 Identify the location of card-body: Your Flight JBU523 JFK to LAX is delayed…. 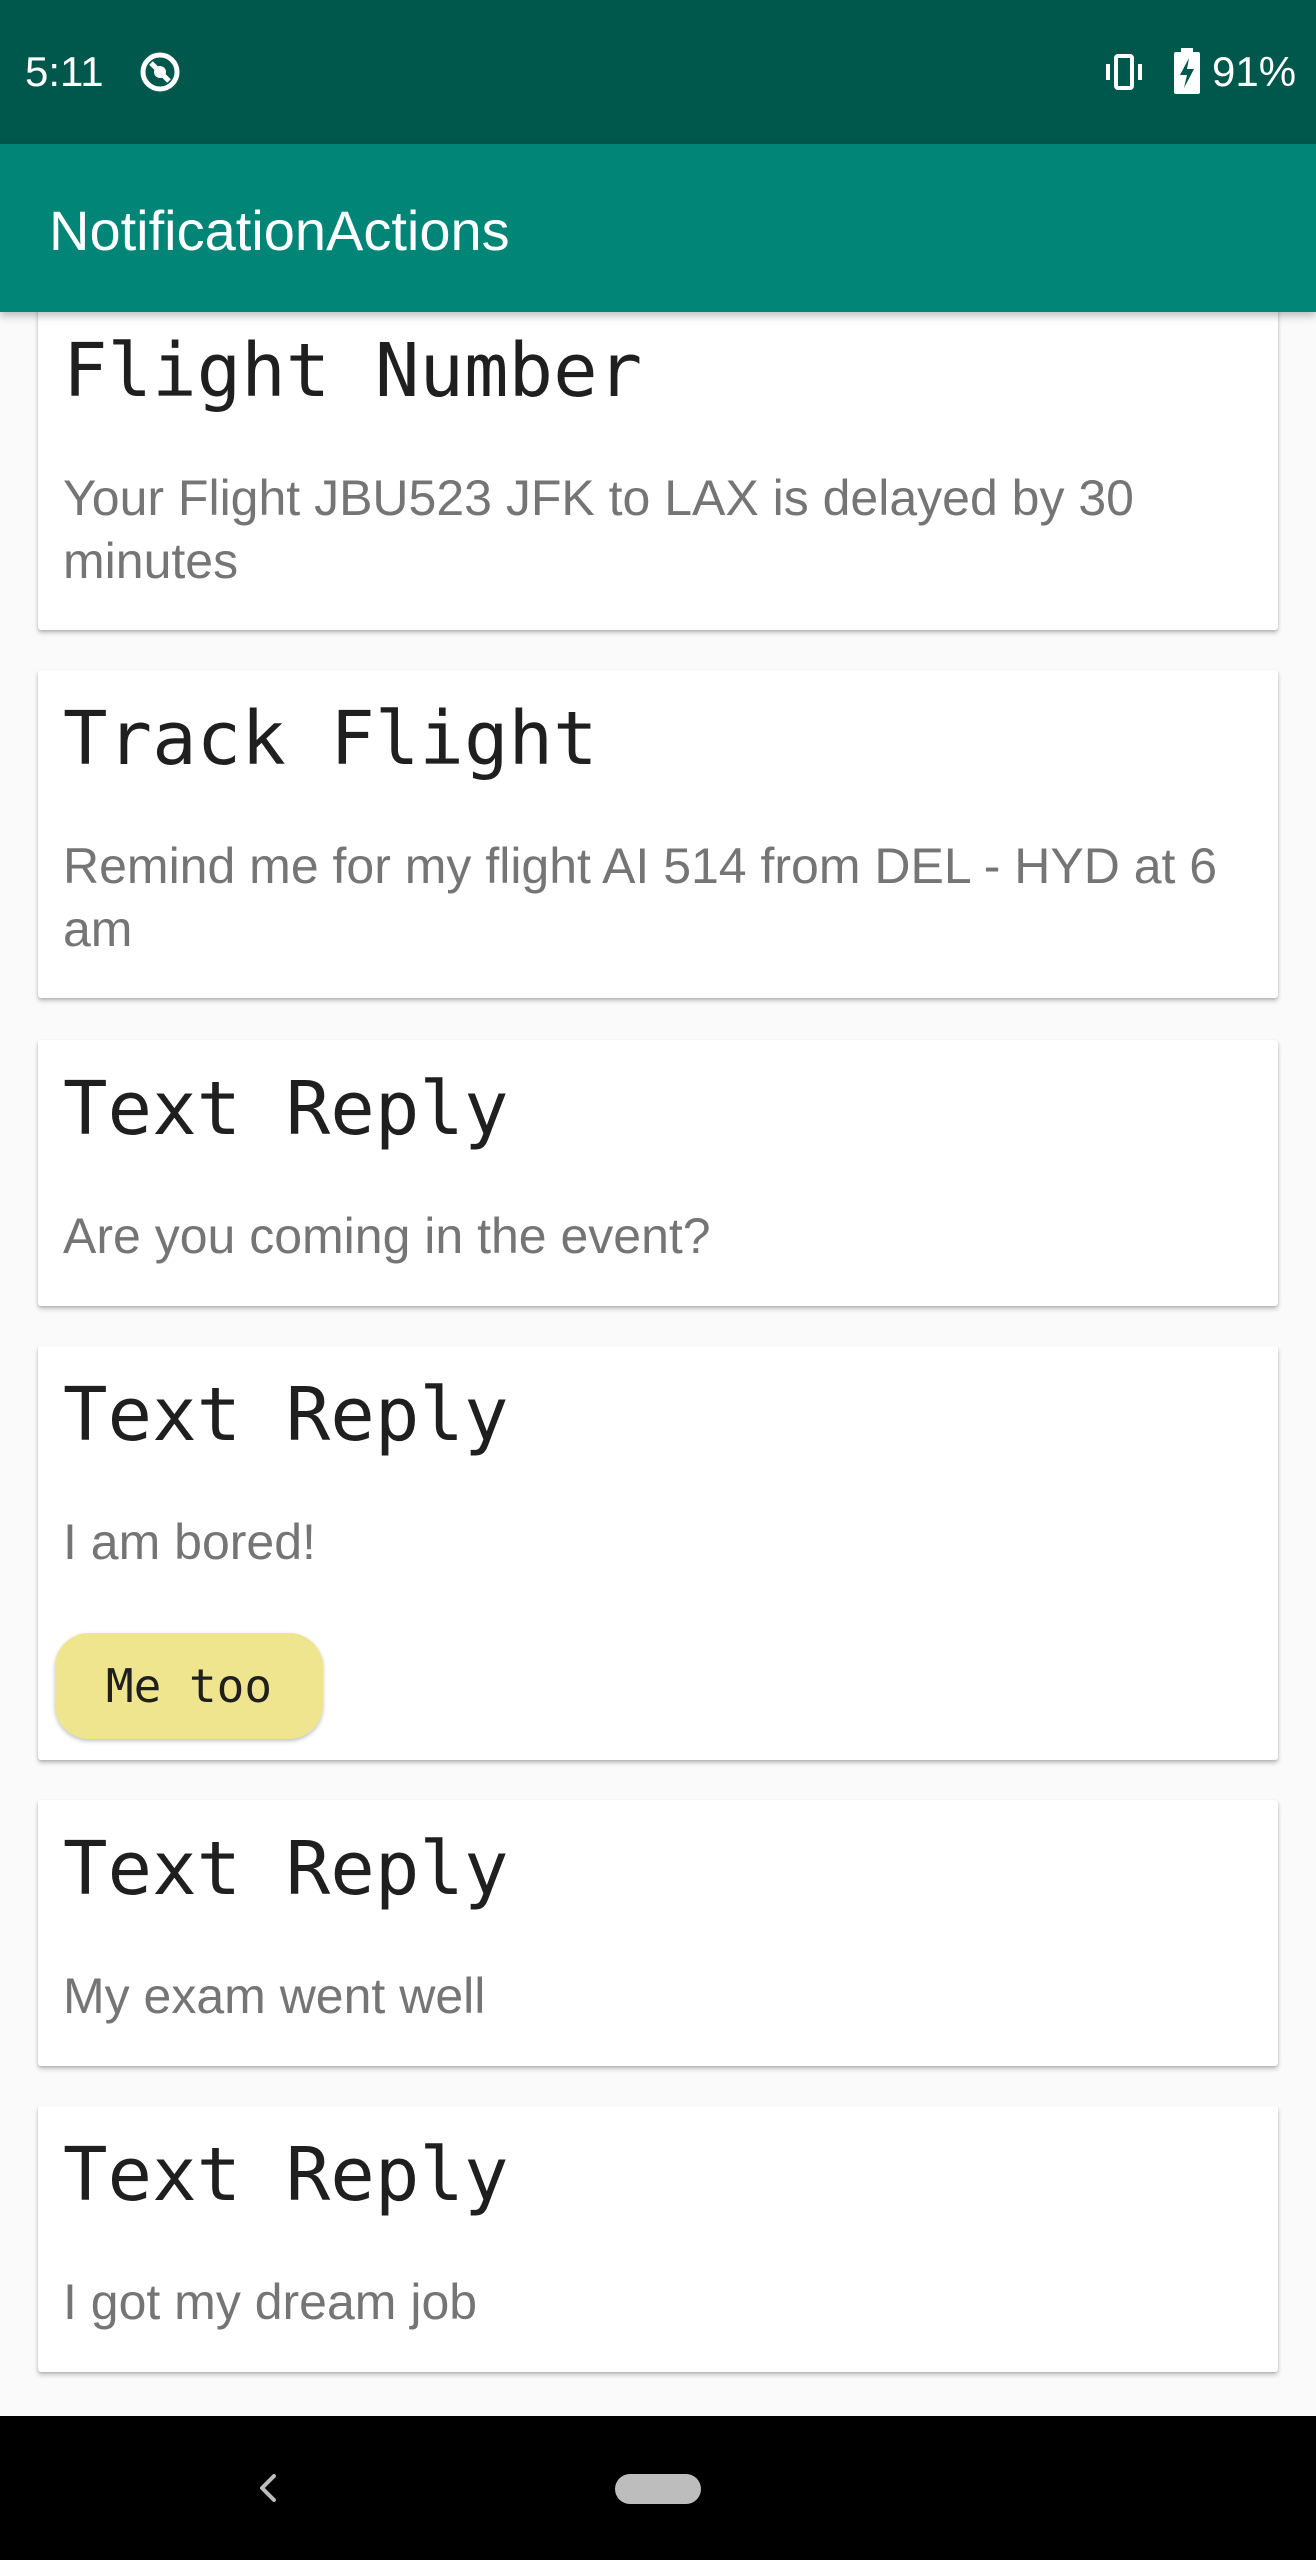
(598, 529).